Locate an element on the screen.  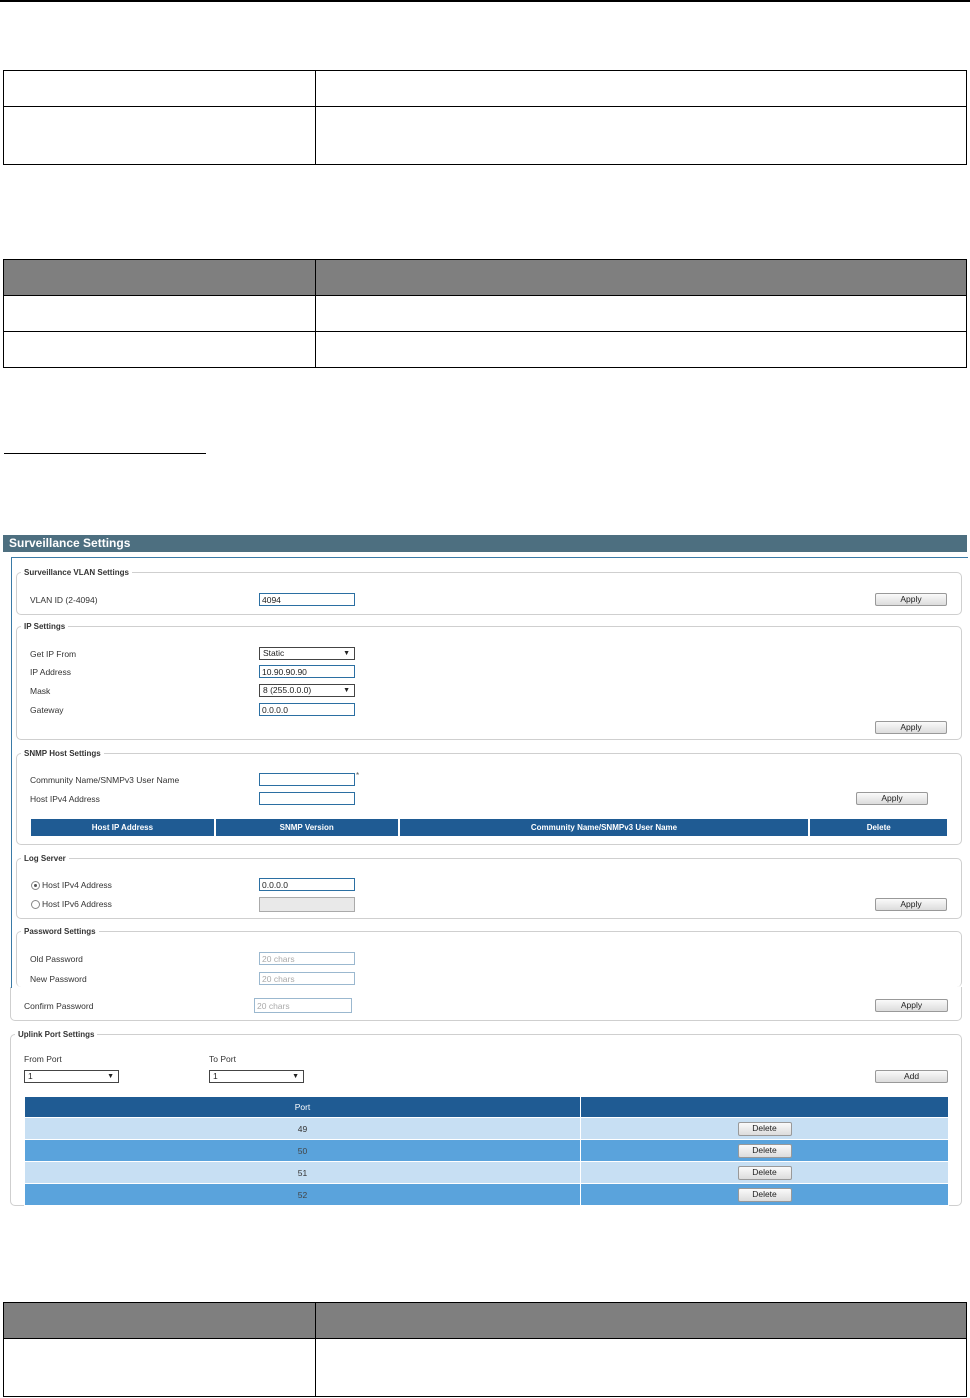
port-cell: 50 is located at coordinates (302, 1150).